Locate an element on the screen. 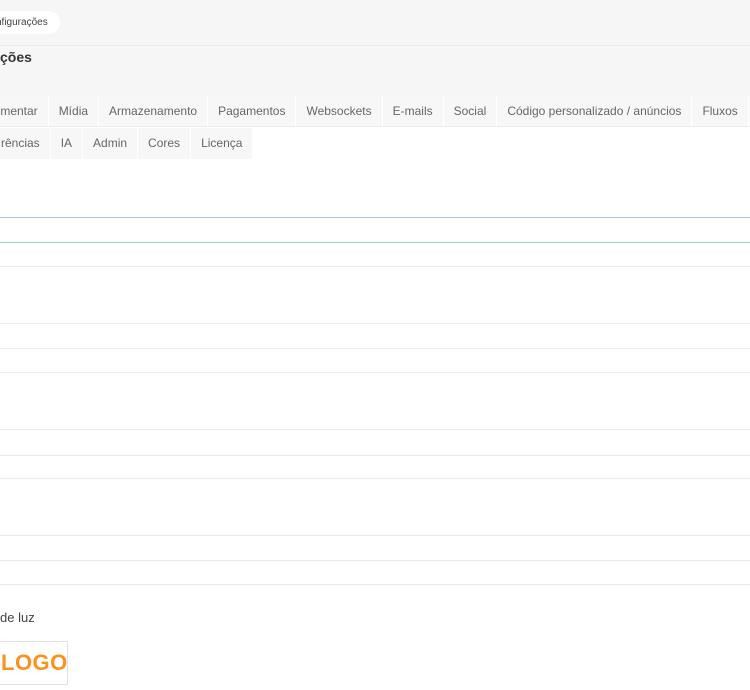 This screenshot has height=690, width=750. input-border-top is located at coordinates (375, 217).